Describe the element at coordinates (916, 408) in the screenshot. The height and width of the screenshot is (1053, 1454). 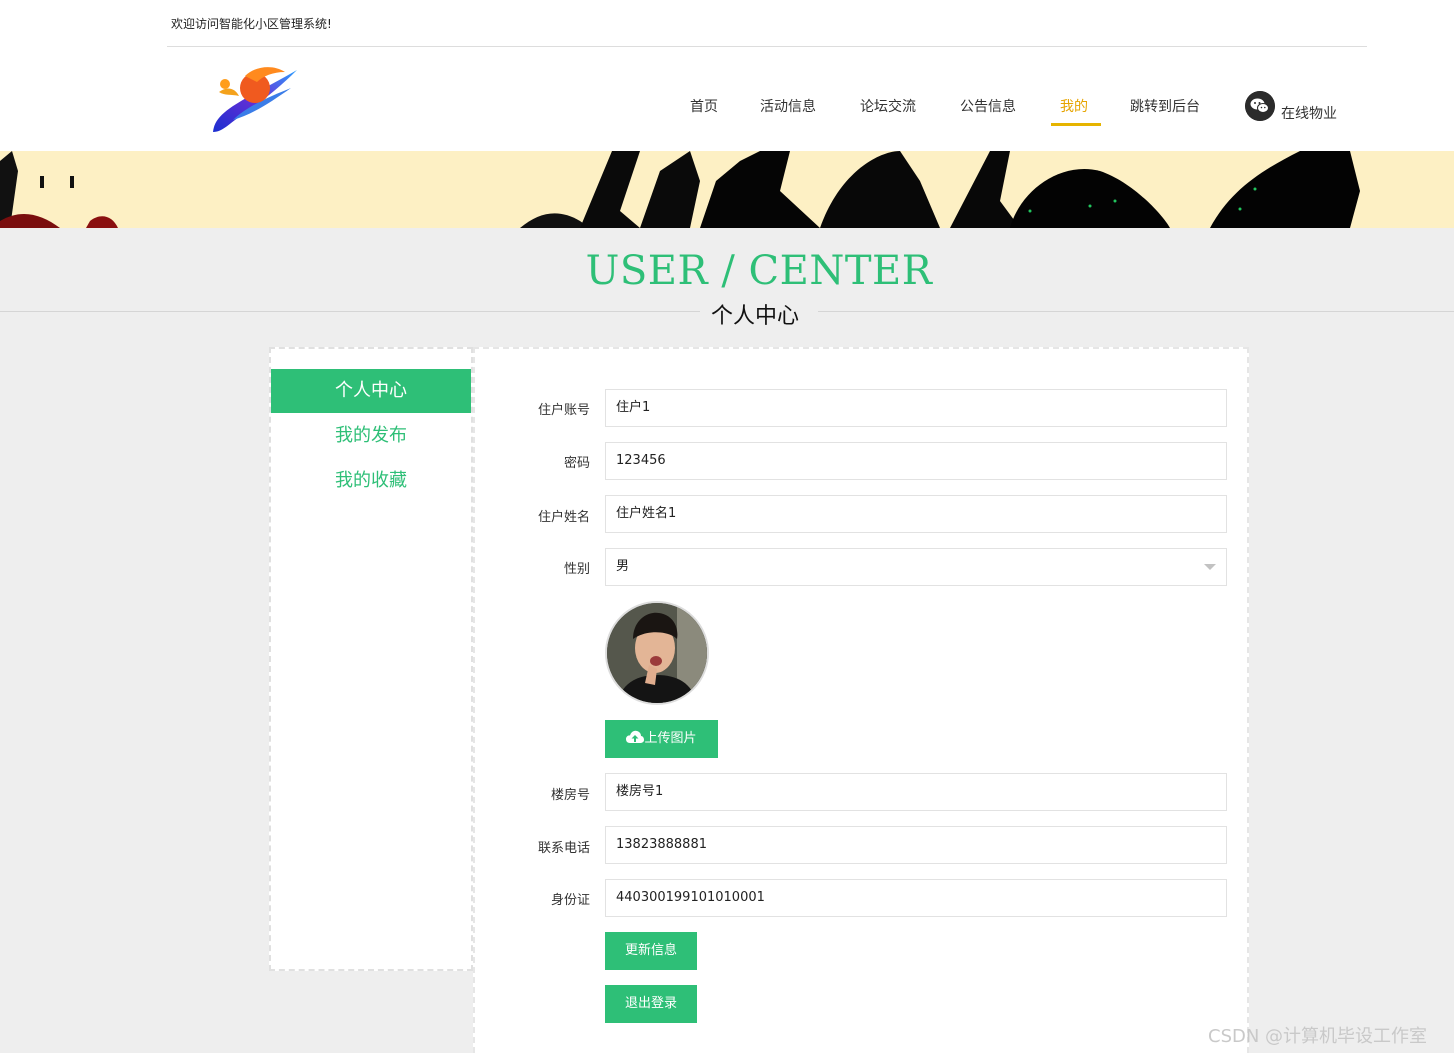
I see `account-input: 住户1` at that location.